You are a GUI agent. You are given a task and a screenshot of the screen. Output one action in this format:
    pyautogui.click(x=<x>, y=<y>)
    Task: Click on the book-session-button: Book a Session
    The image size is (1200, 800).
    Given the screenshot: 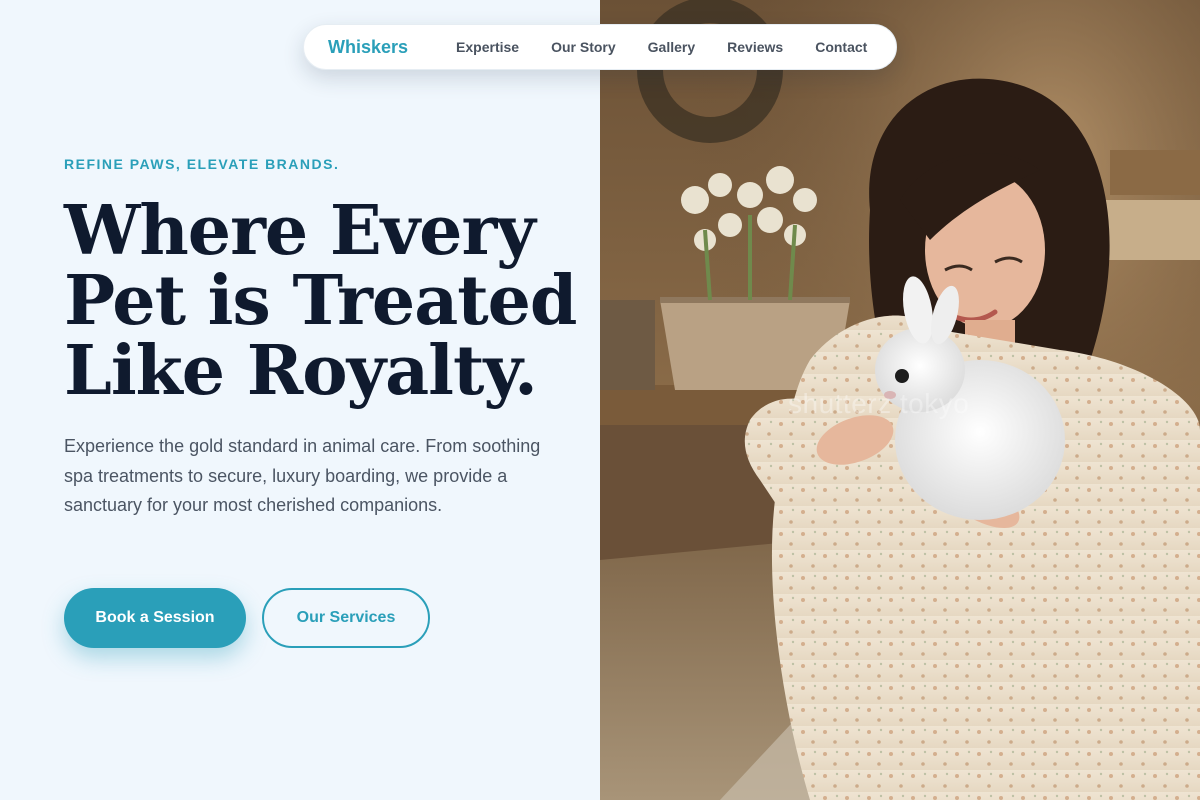 What is the action you would take?
    pyautogui.click(x=155, y=618)
    